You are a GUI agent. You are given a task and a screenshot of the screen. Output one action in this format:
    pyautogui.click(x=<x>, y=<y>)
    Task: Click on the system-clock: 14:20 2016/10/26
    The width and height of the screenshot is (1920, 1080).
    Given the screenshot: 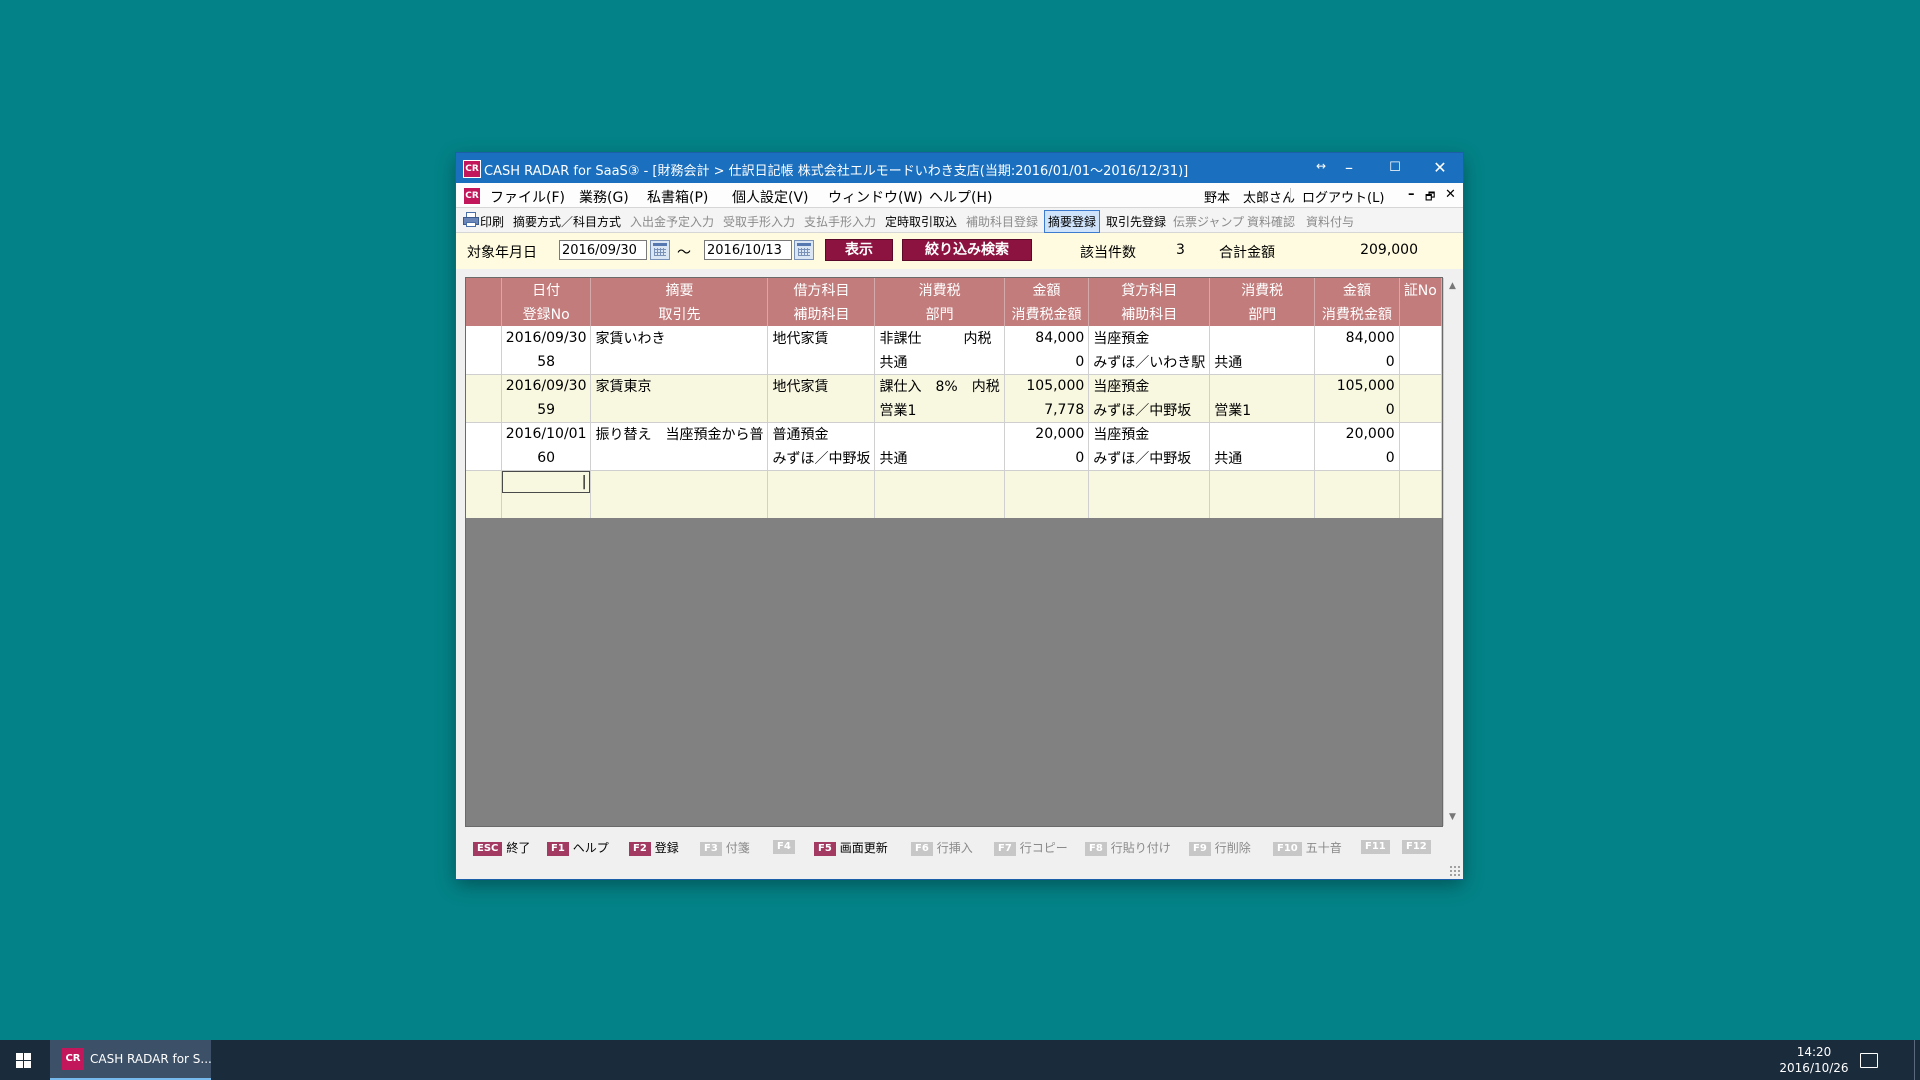 What is the action you would take?
    pyautogui.click(x=1814, y=1060)
    